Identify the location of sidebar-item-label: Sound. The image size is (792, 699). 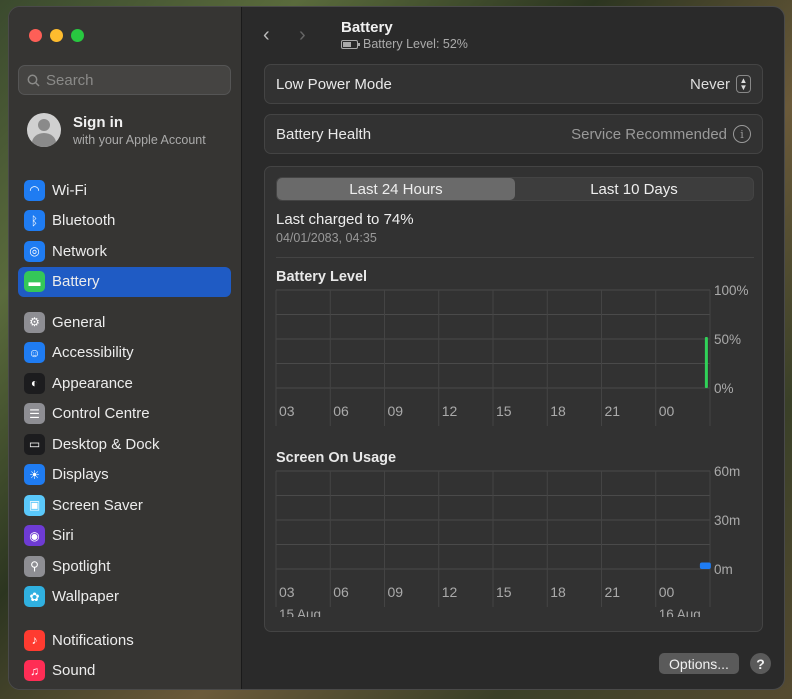
(74, 671).